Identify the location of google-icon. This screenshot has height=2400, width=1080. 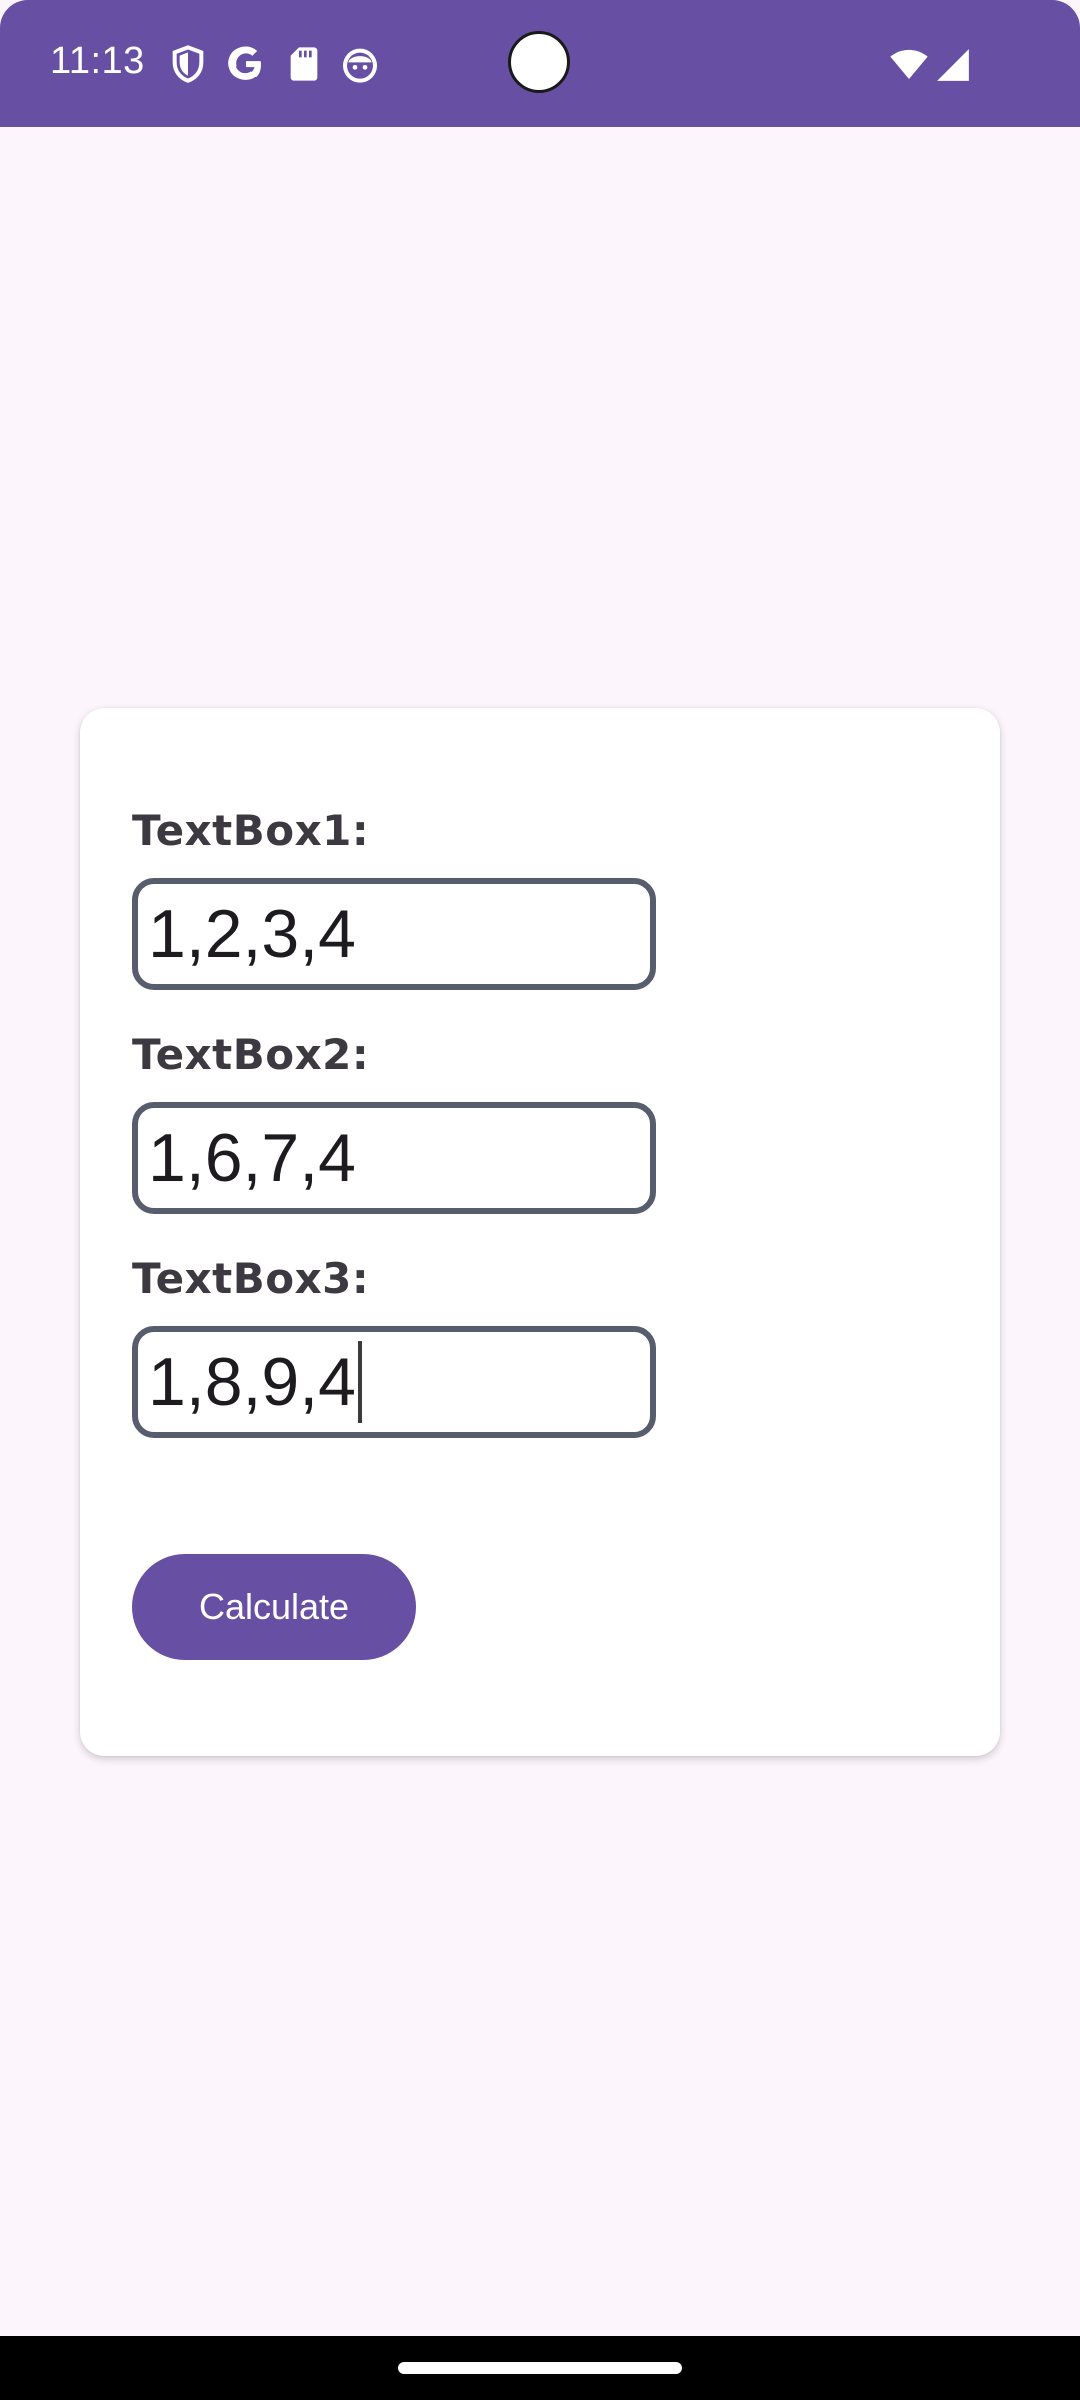
(246, 64).